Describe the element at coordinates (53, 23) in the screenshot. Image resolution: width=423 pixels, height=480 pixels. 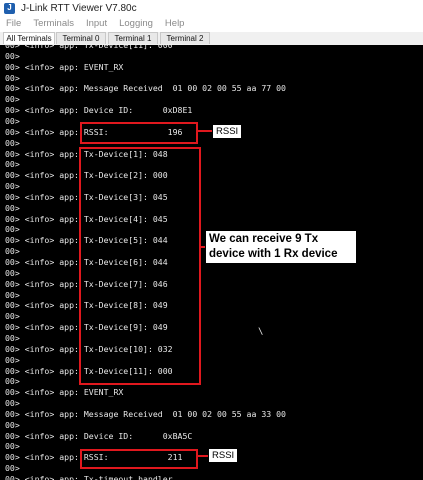
I see `menu-terminals: Terminals` at that location.